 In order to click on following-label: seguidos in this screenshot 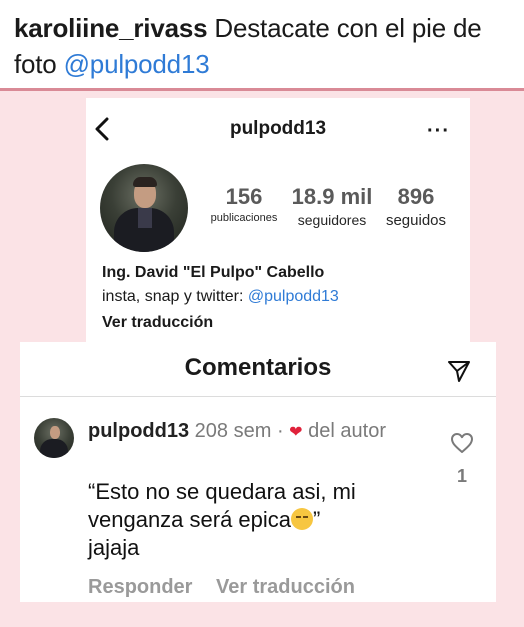, I will do `click(416, 220)`.